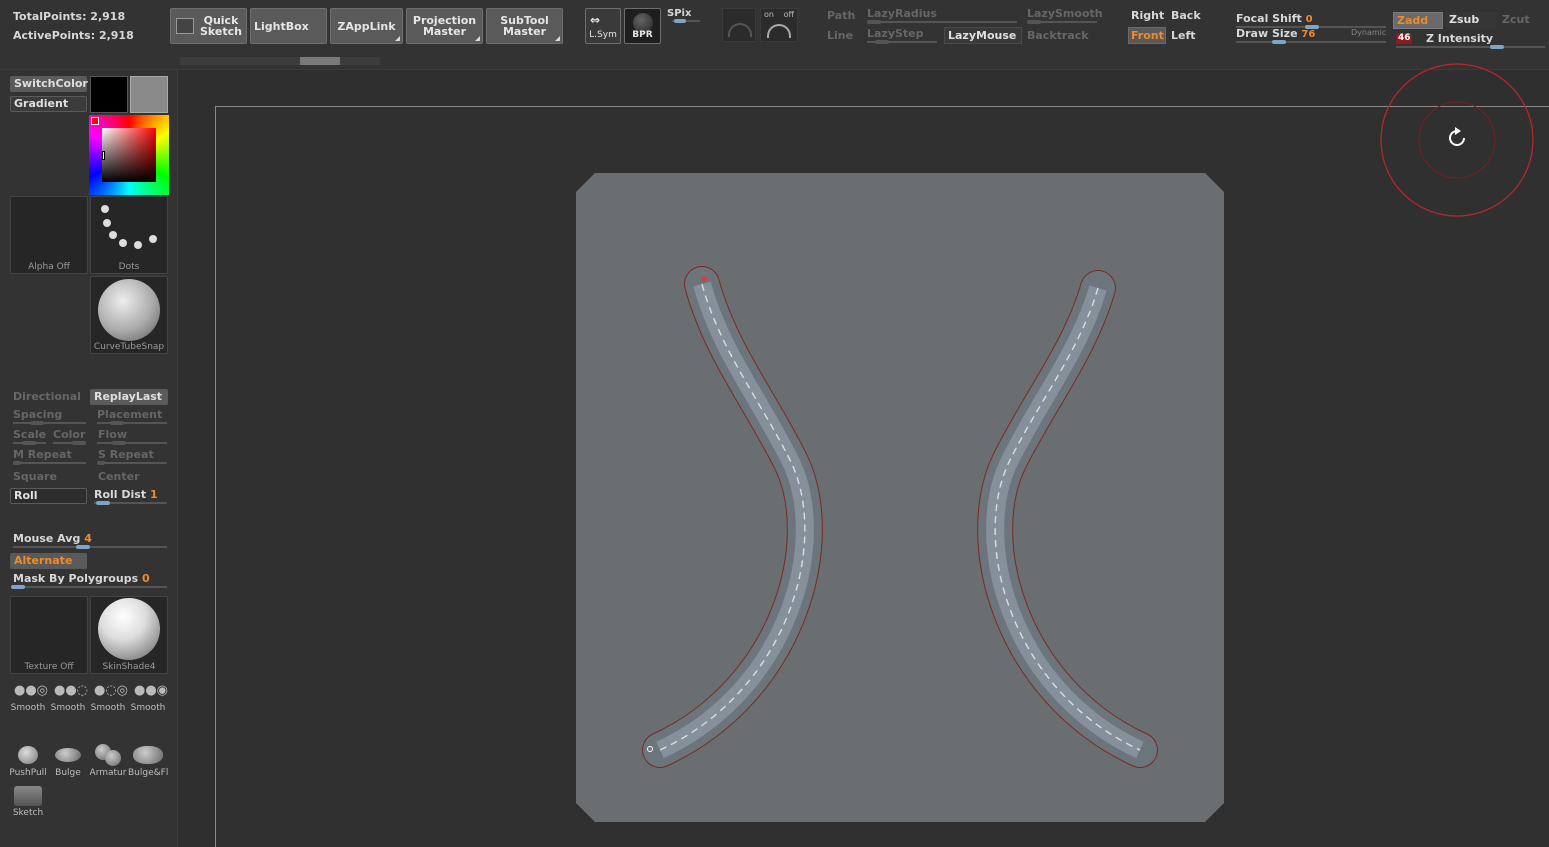 The image size is (1549, 847). What do you see at coordinates (704, 279) in the screenshot?
I see `curve-start-point` at bounding box center [704, 279].